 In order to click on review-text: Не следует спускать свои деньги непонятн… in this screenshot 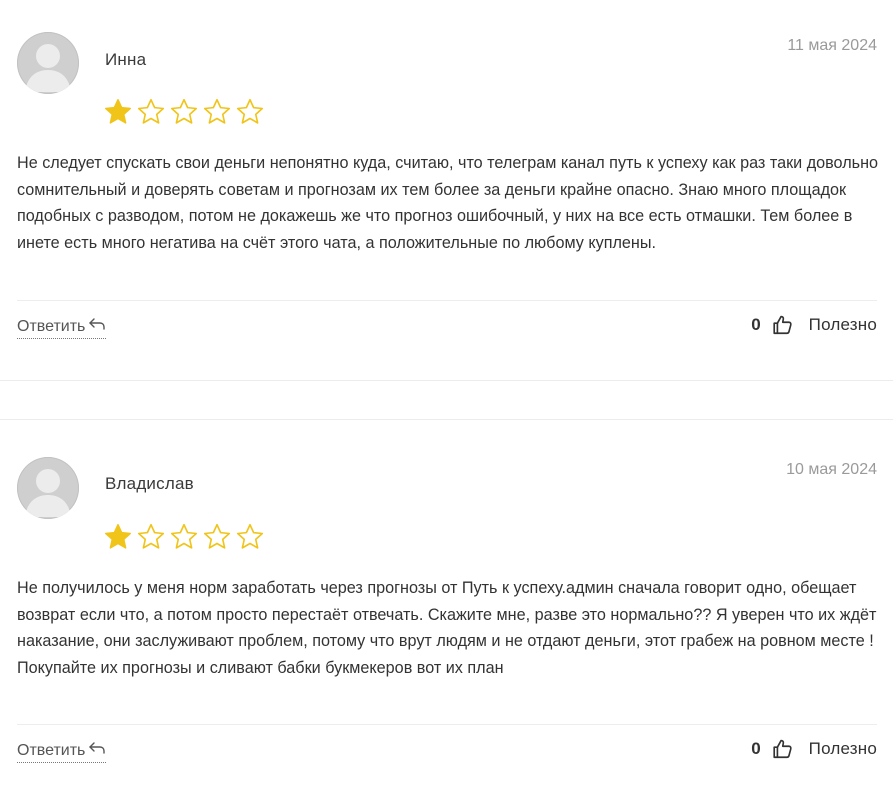, I will do `click(448, 203)`.